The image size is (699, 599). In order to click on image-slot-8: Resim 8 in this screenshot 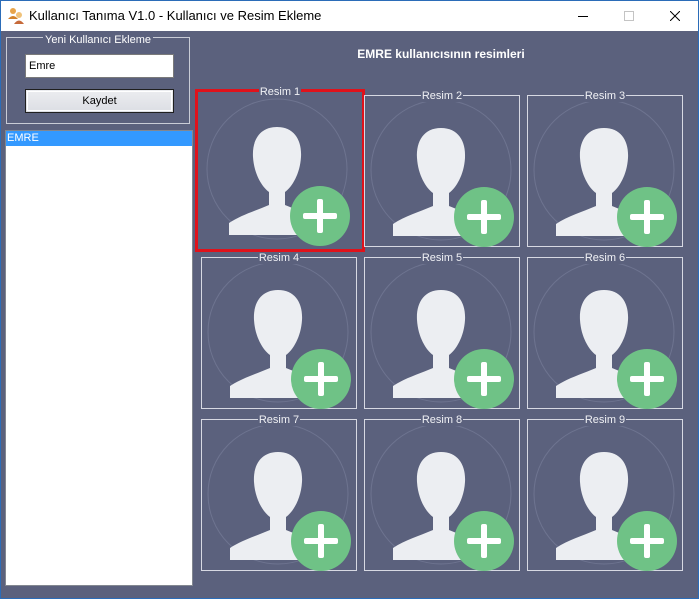, I will do `click(442, 492)`.